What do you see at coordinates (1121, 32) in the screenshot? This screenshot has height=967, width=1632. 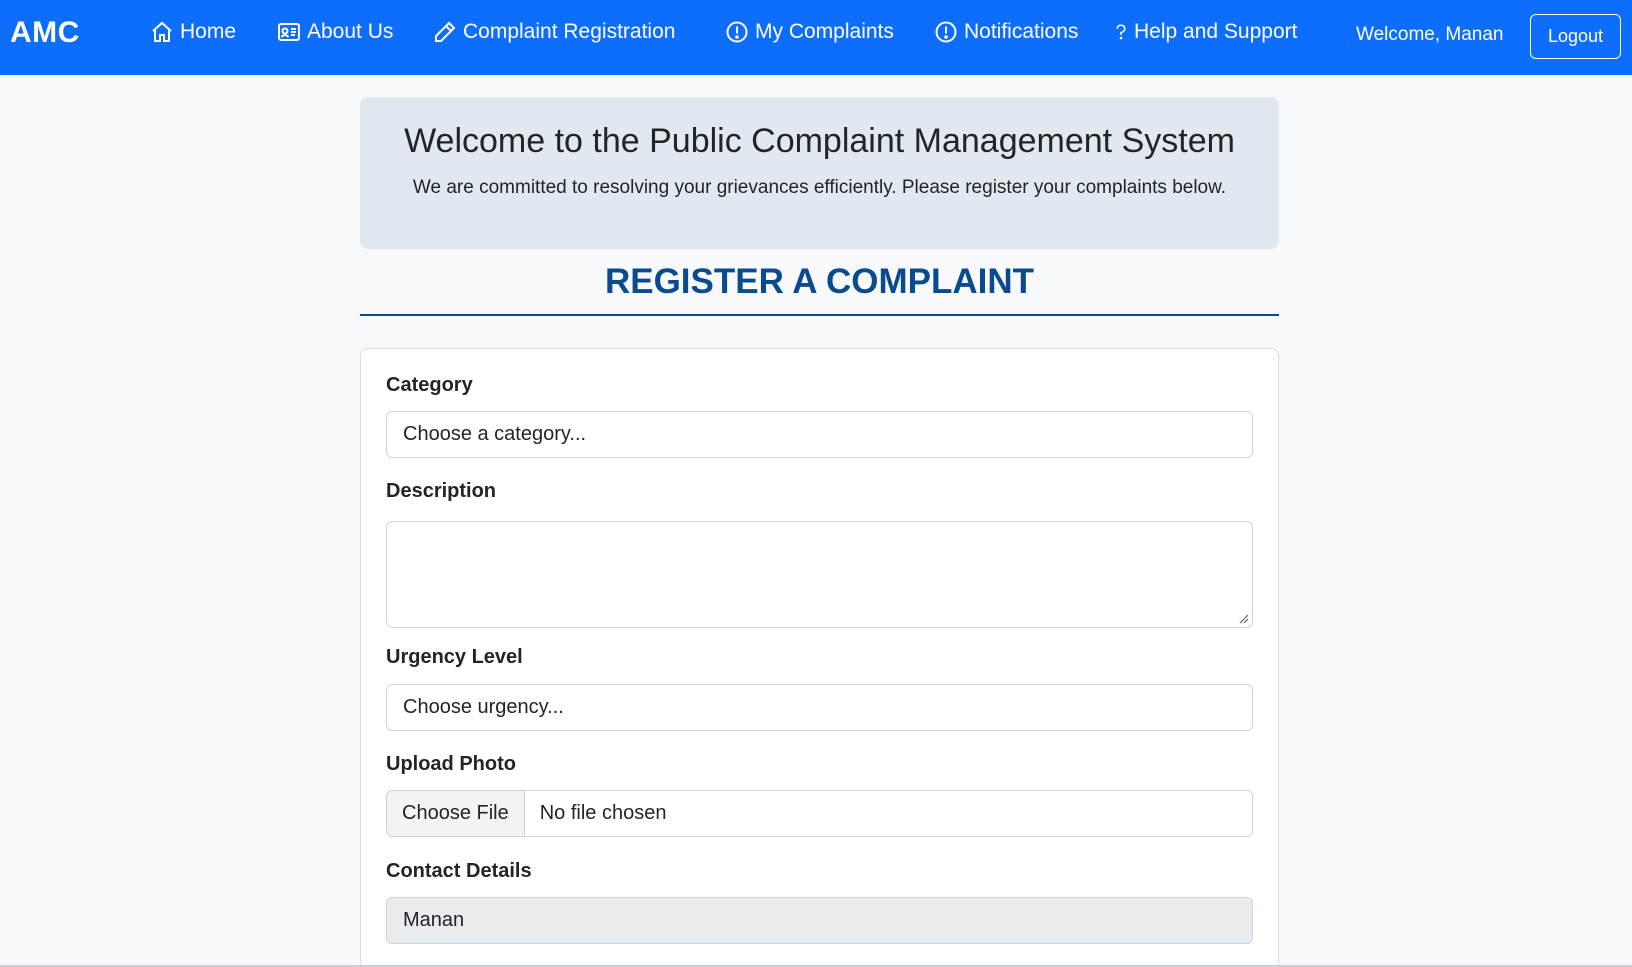 I see `question-icon` at bounding box center [1121, 32].